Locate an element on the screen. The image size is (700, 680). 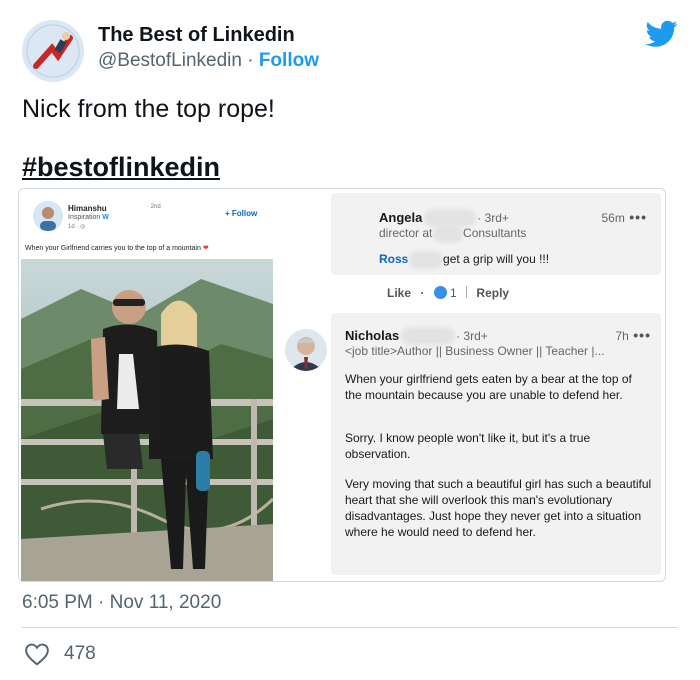
comment-author-title: director at Consultants is located at coordinates (453, 233).